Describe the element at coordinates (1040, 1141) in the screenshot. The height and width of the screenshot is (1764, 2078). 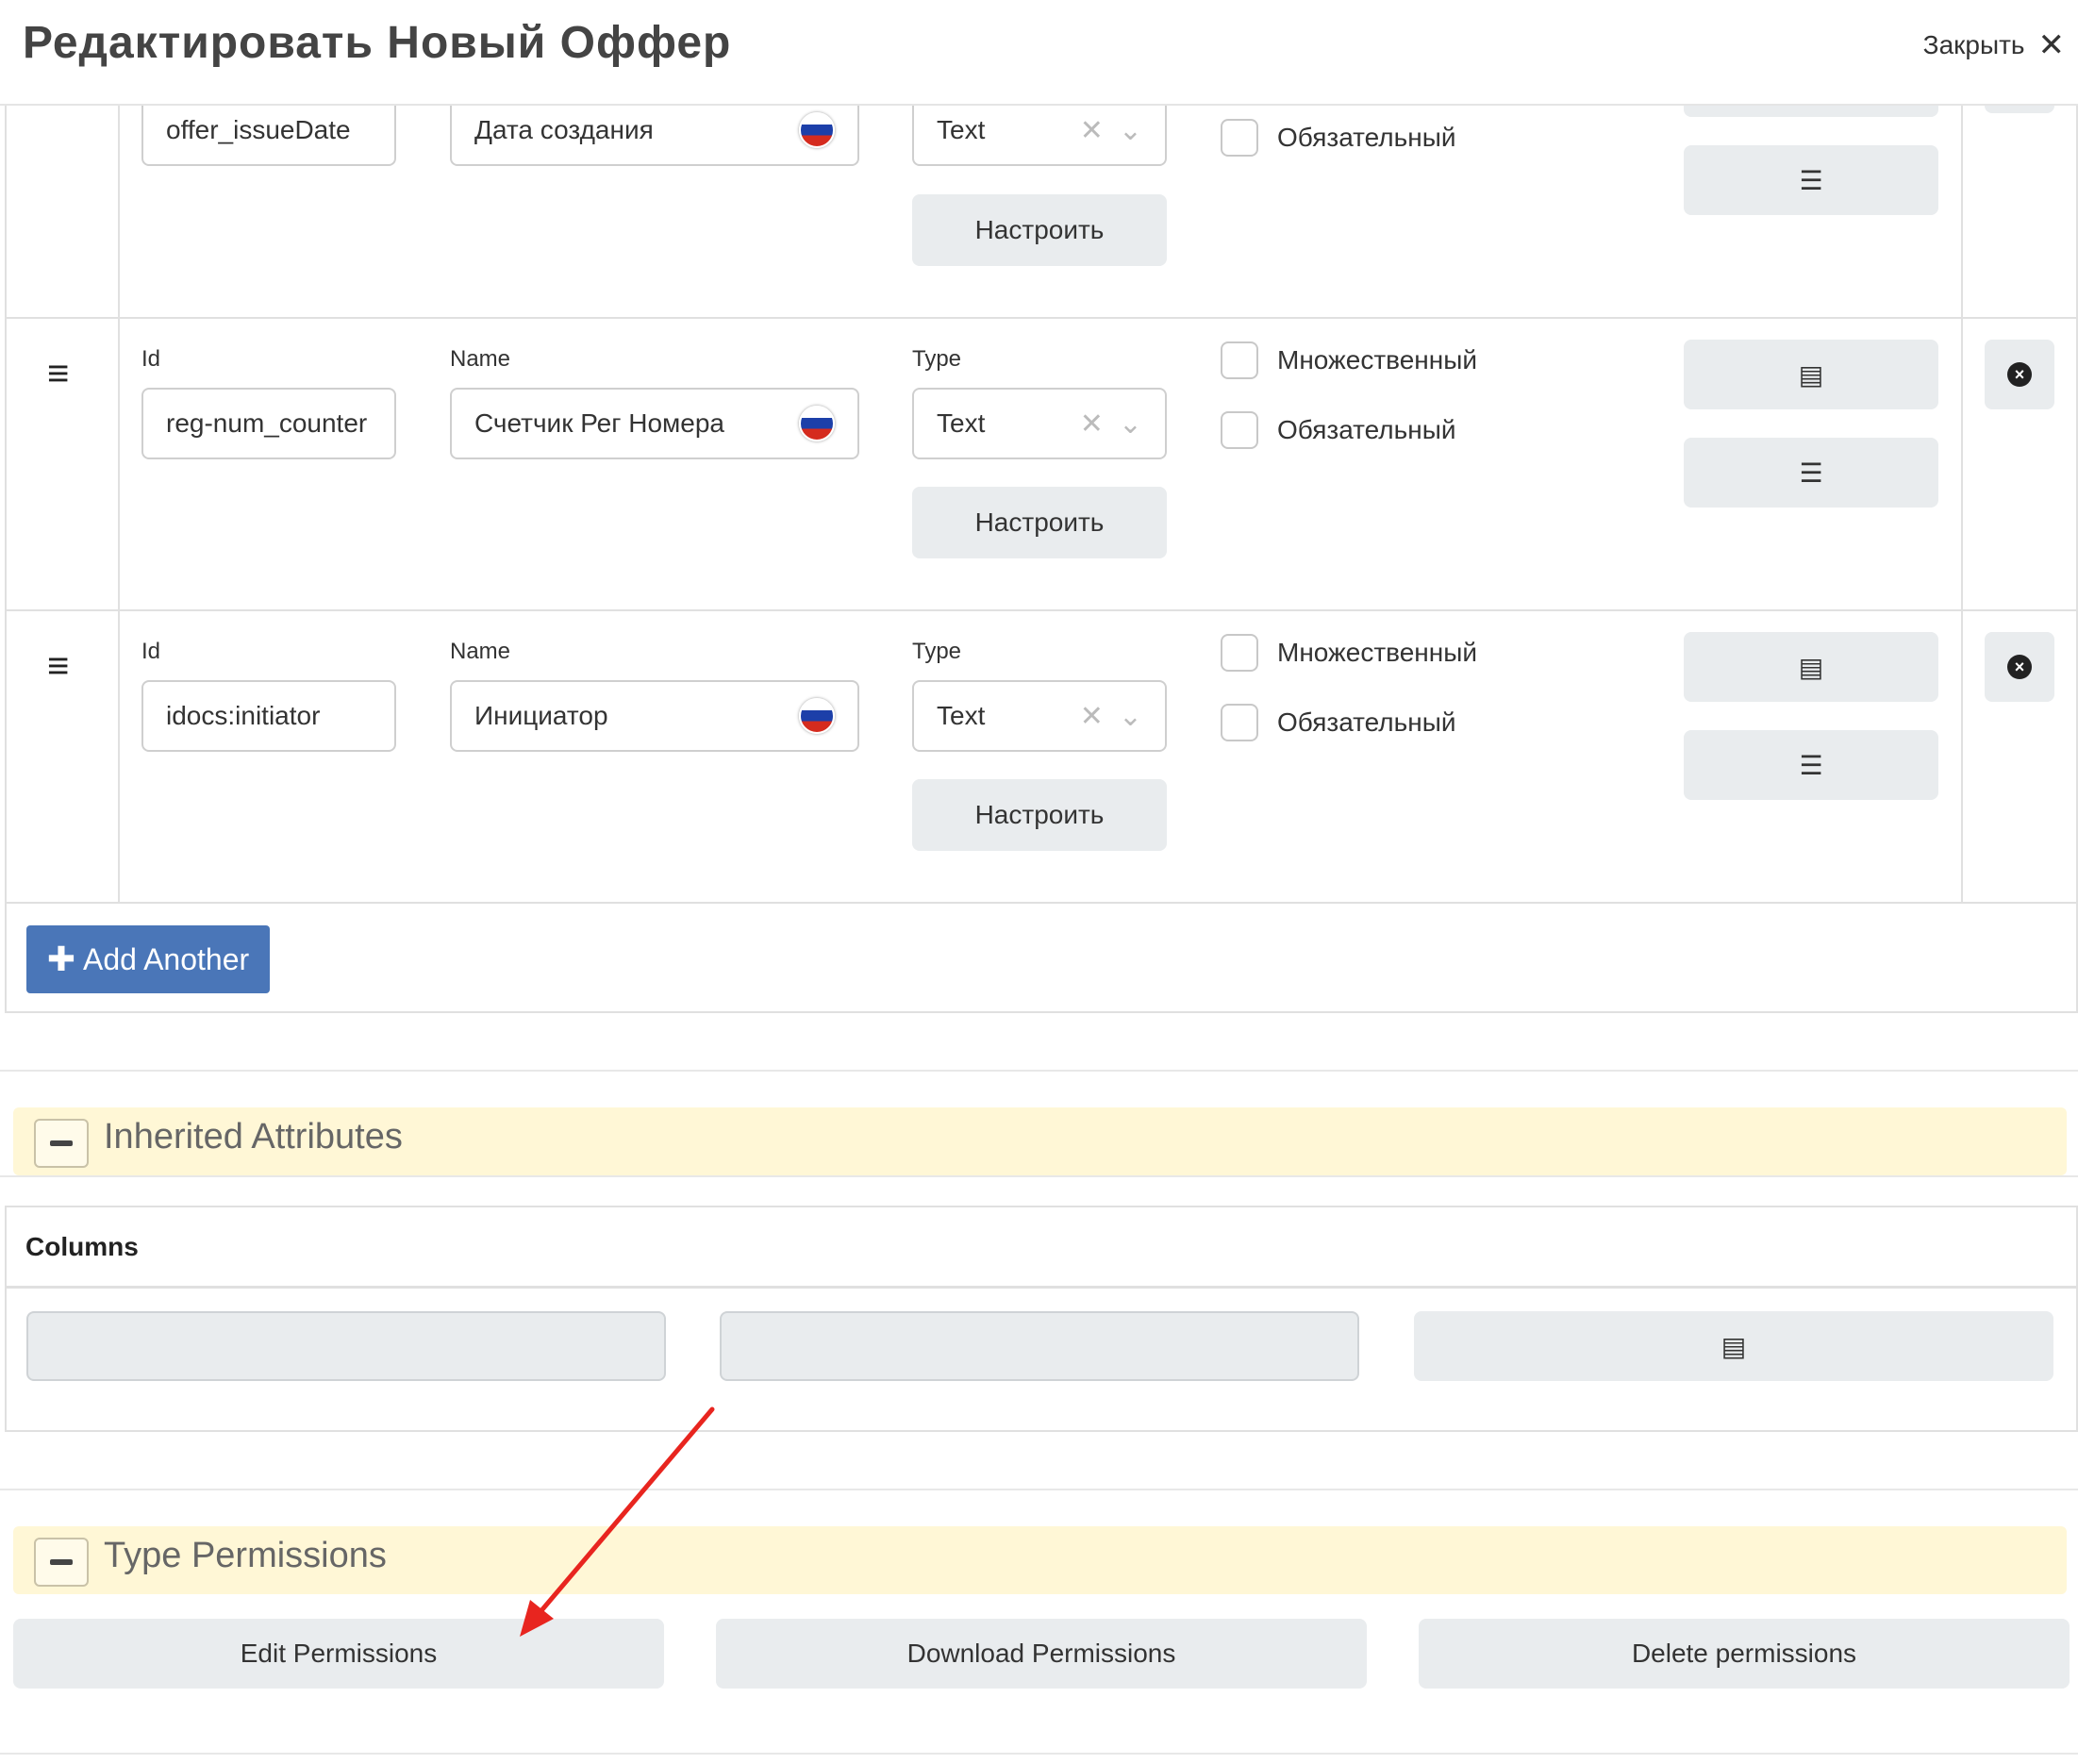
I see `inherited-attributes-section: Inherited Attributes` at that location.